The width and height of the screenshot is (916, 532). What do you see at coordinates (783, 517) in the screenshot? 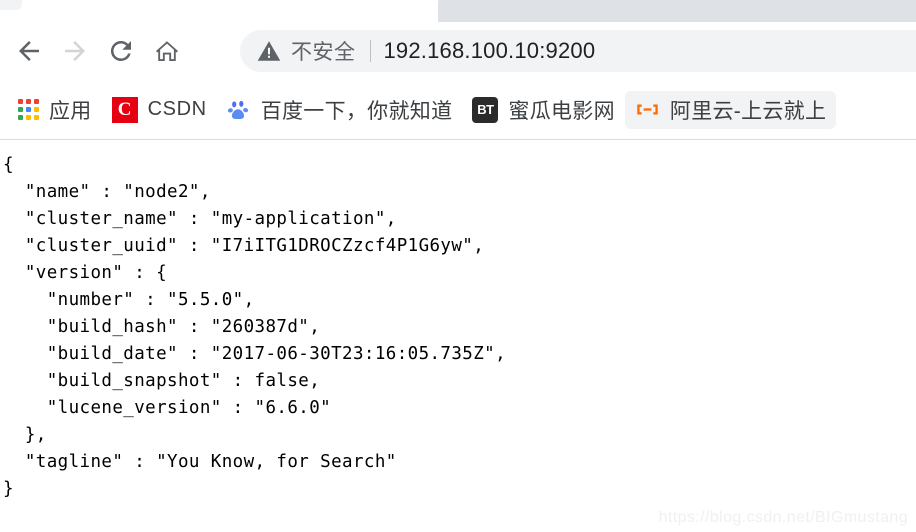
I see `watermark-text: https://blog.csdn.net/BIGmustang` at bounding box center [783, 517].